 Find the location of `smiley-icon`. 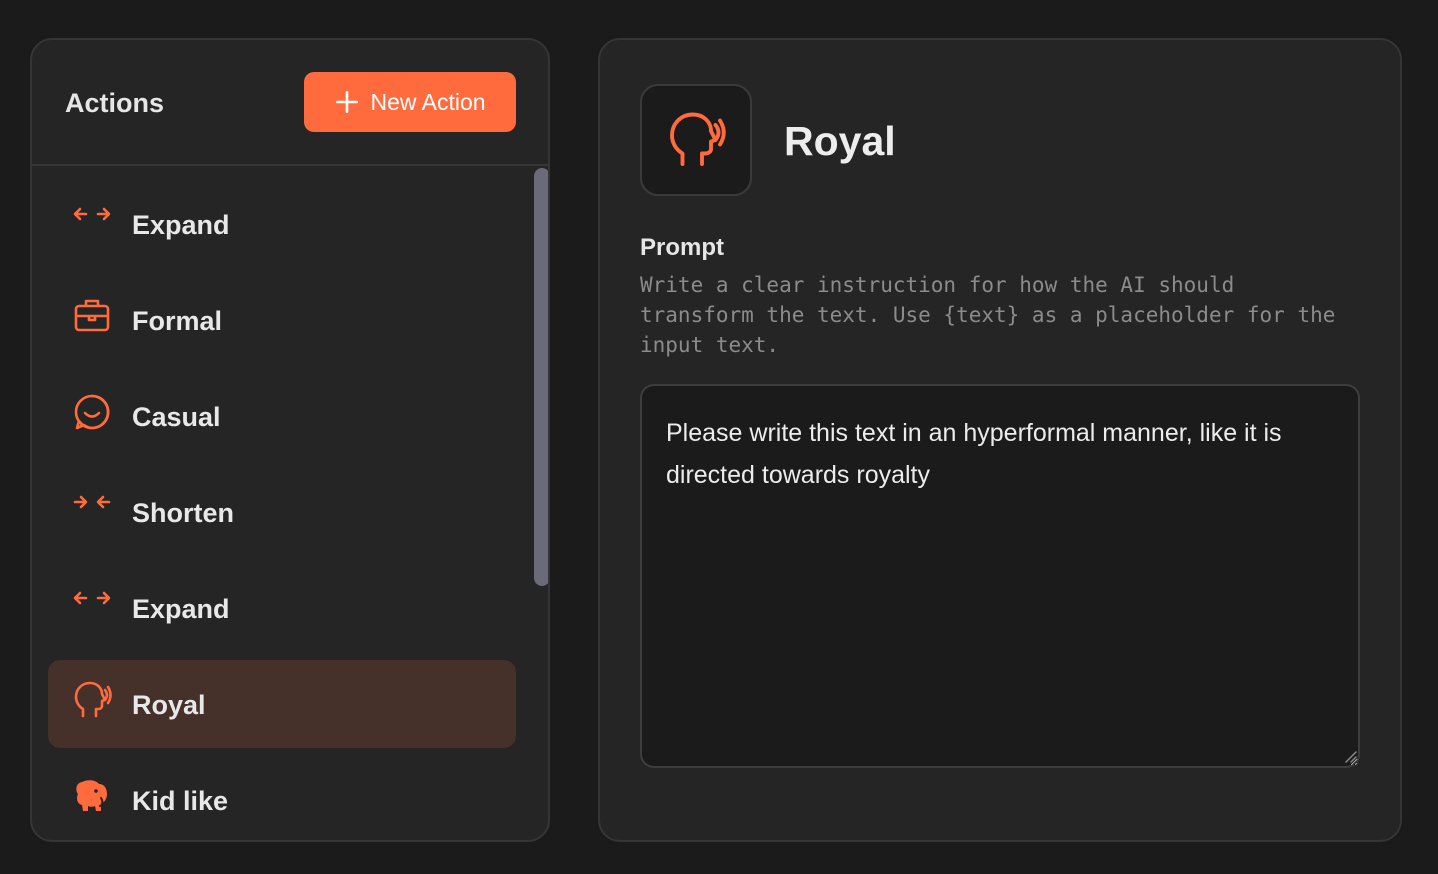

smiley-icon is located at coordinates (92, 412).